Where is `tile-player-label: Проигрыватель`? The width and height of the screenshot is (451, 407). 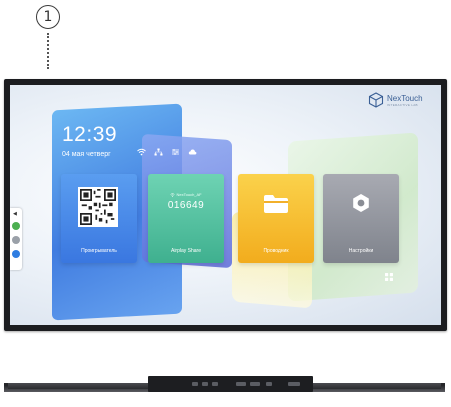 tile-player-label: Проигрыватель is located at coordinates (99, 251).